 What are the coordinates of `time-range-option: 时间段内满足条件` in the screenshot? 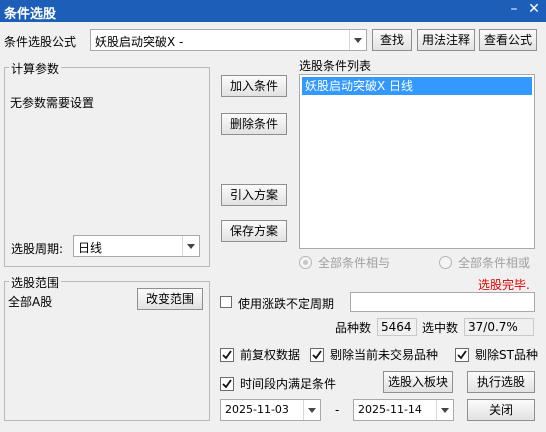 It's located at (278, 383).